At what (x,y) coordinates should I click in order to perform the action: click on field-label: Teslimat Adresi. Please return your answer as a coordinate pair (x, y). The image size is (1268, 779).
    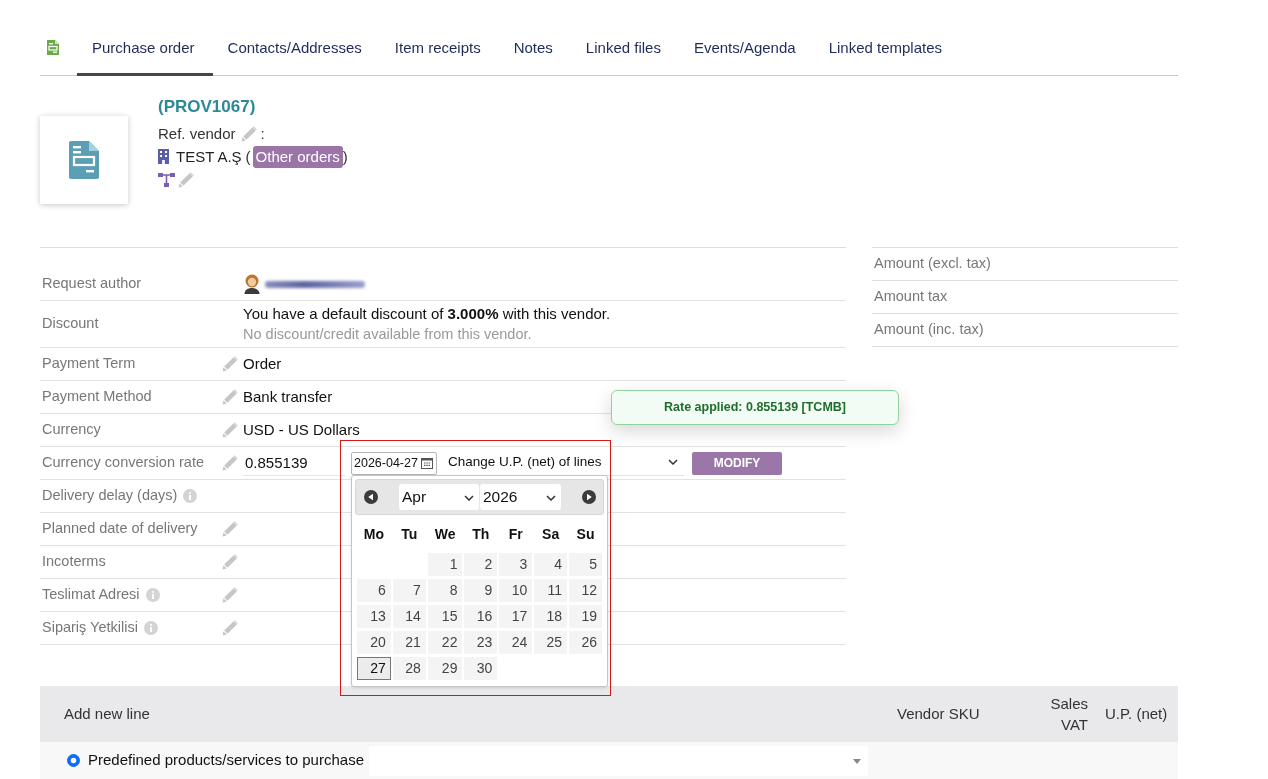
    Looking at the image, I should click on (91, 595).